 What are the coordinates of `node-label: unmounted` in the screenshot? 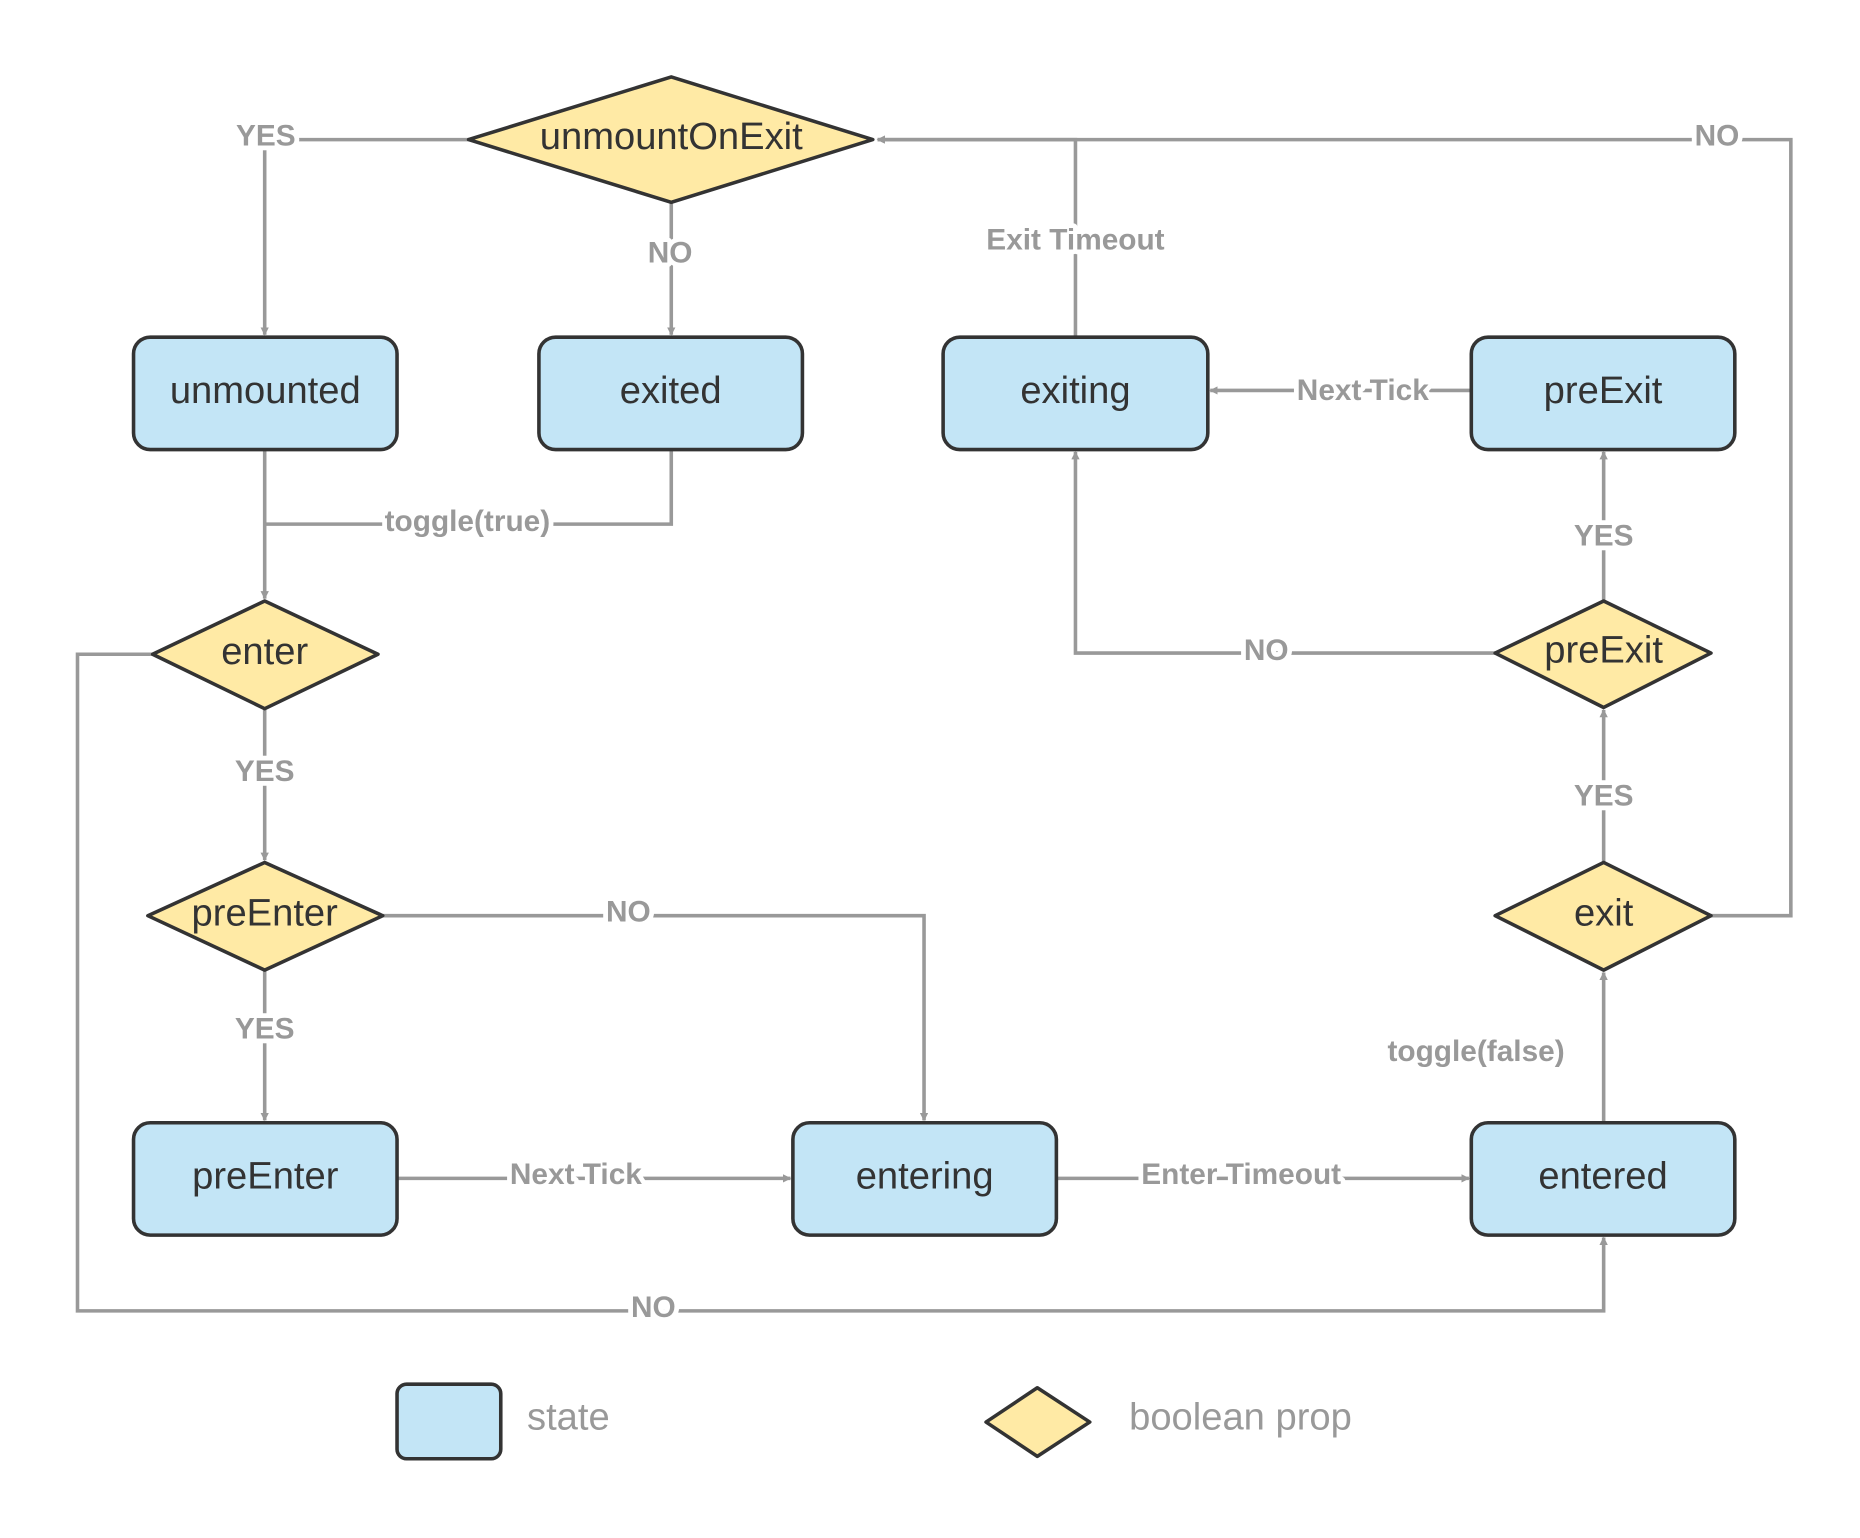 It's located at (265, 391).